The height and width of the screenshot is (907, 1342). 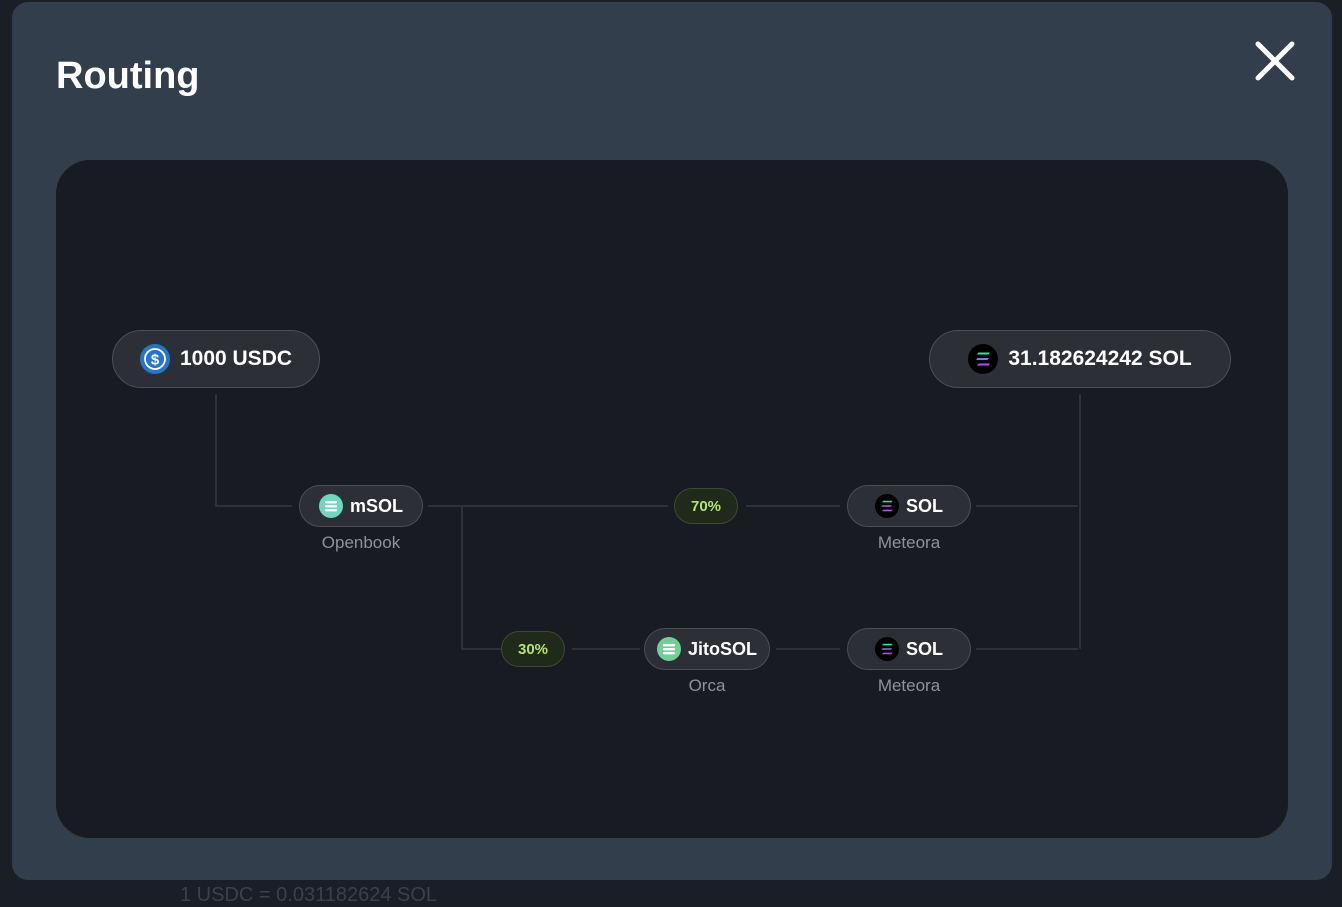 I want to click on top-hop1-dex: Openbook, so click(x=361, y=542).